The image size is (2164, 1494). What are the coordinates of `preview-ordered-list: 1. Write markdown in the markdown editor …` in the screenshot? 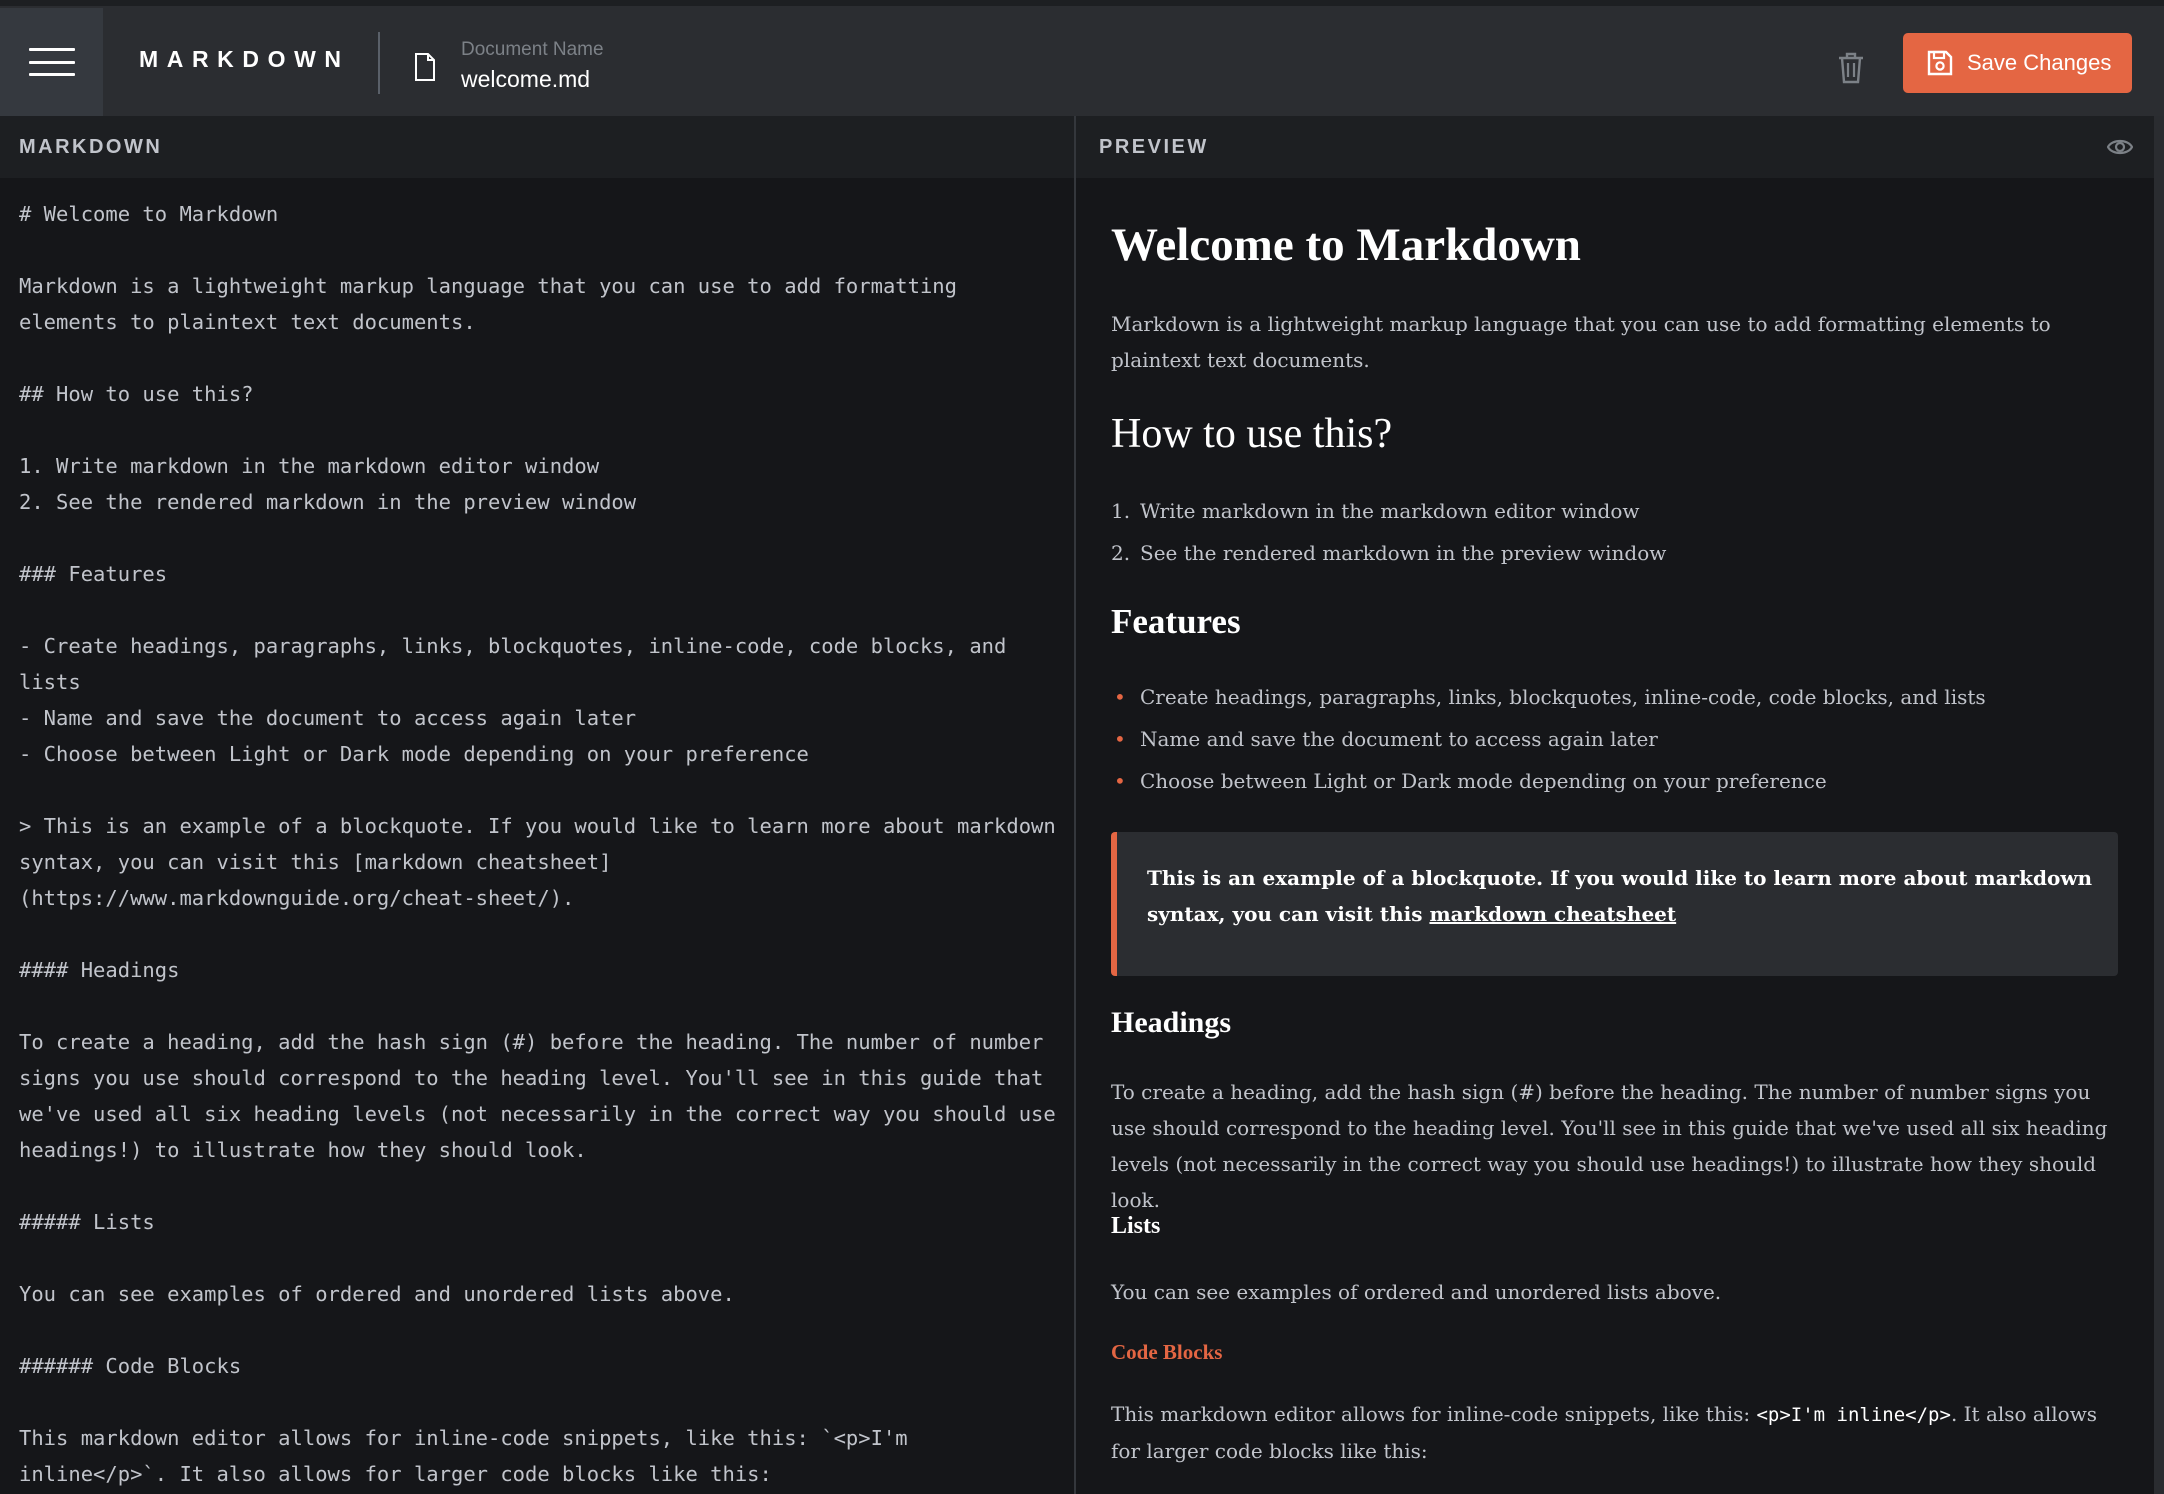 It's located at (1581, 532).